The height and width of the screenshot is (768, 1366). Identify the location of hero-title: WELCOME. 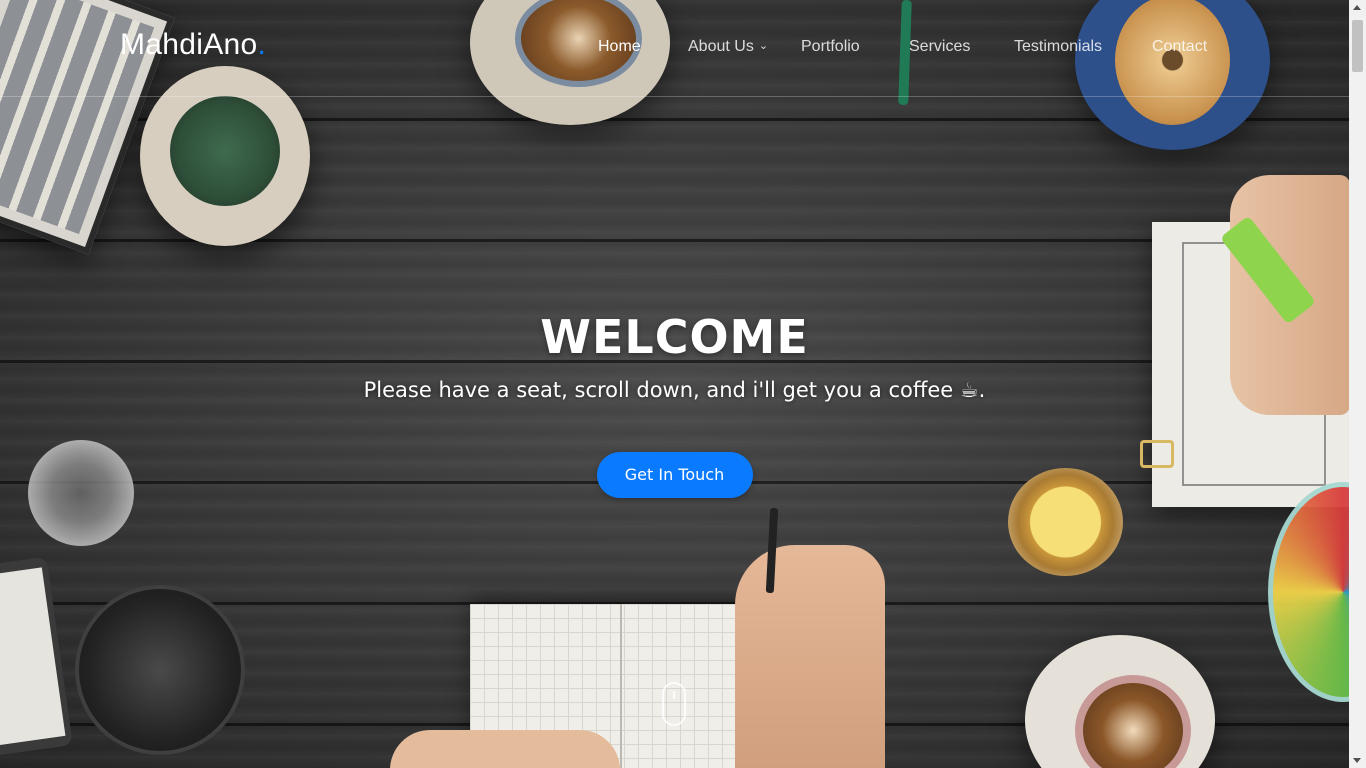
(674, 337).